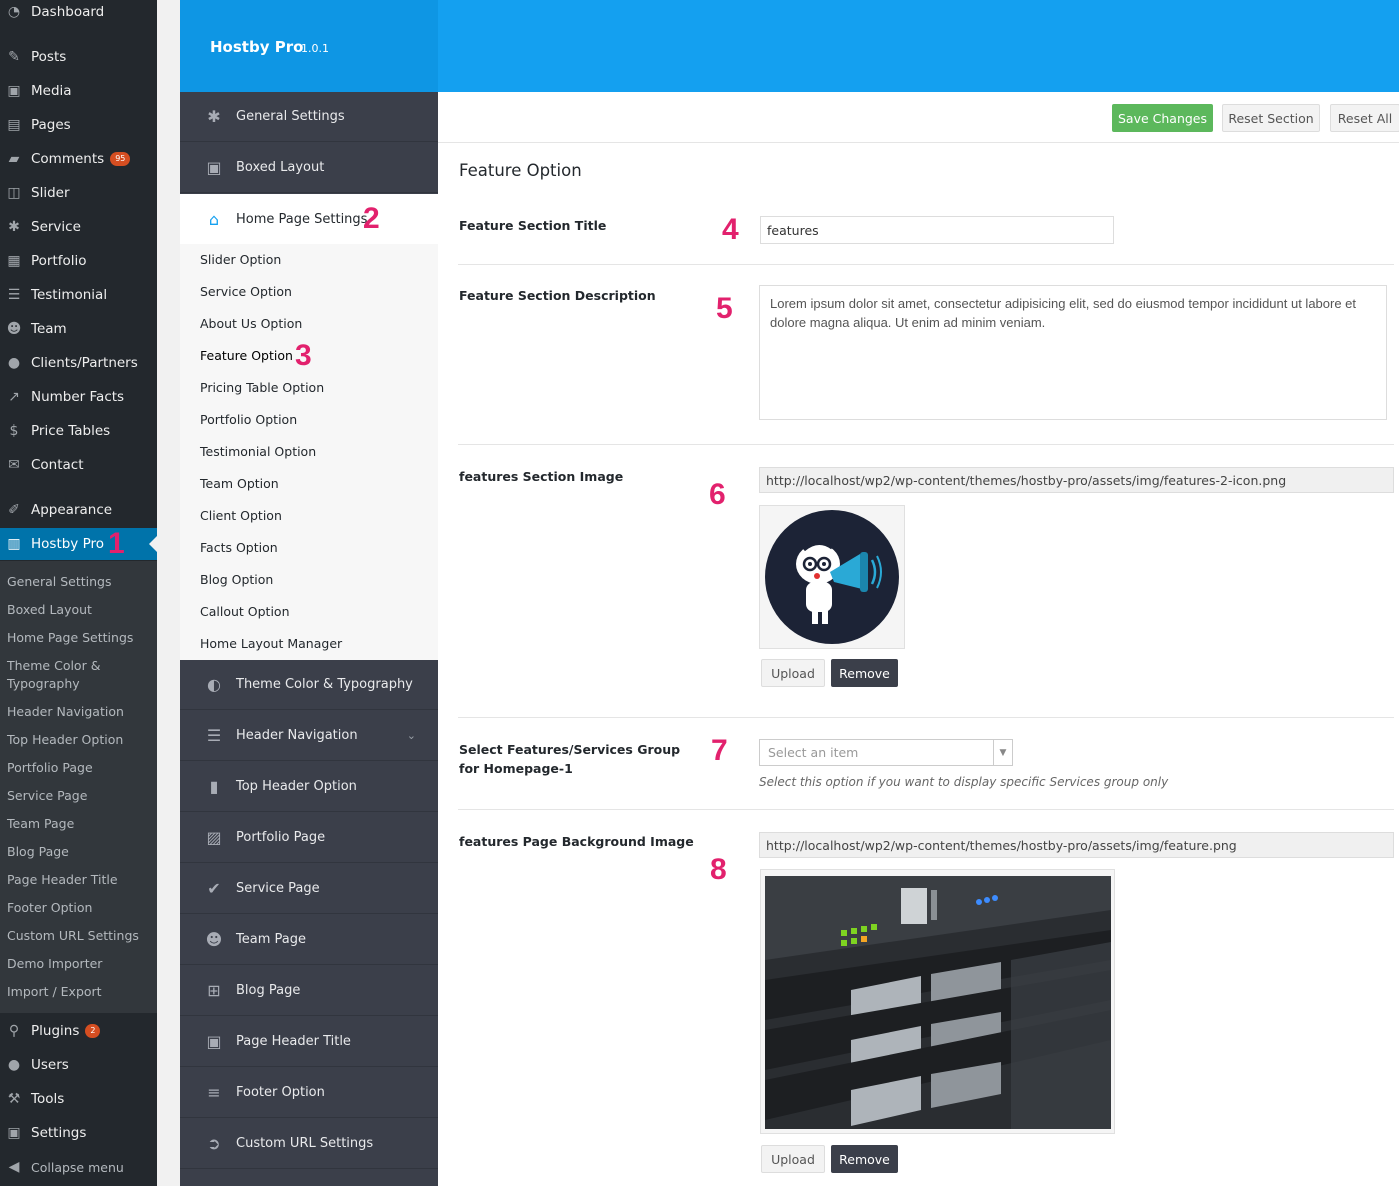 This screenshot has width=1399, height=1186. I want to click on table-icon: ▥, so click(14, 544).